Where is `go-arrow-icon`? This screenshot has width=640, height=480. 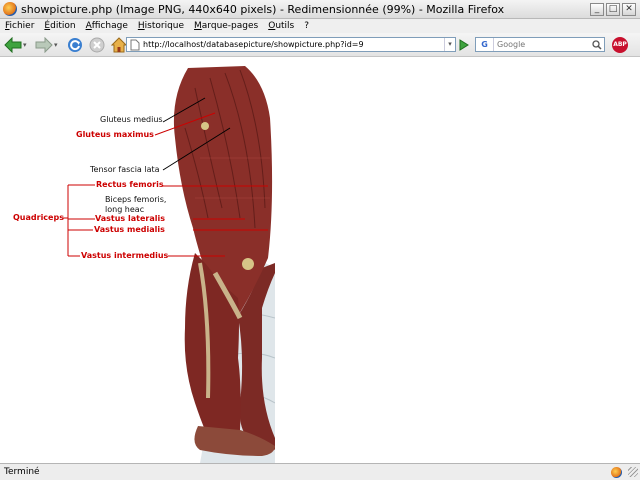
go-arrow-icon is located at coordinates (464, 44).